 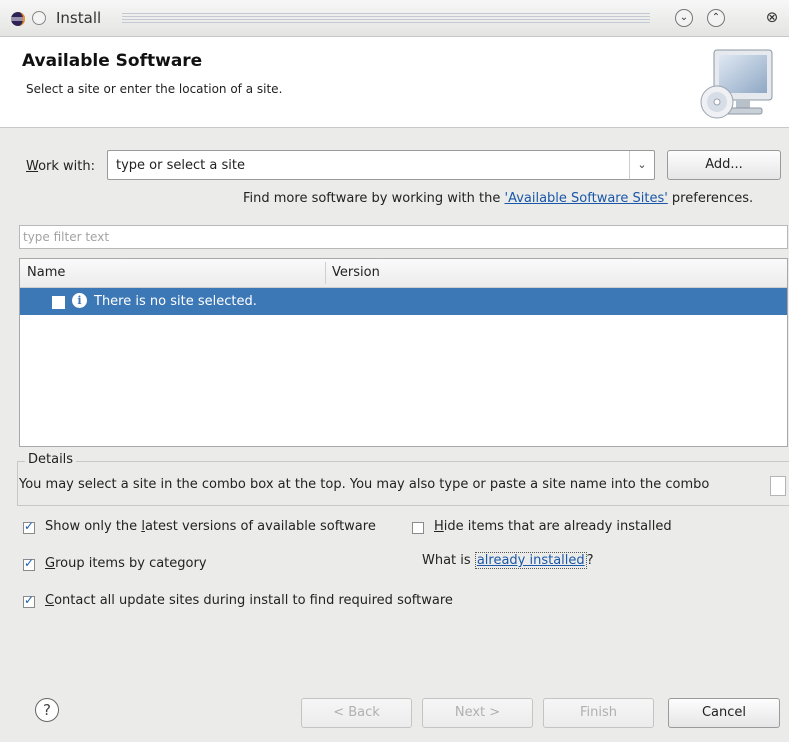 What do you see at coordinates (724, 713) in the screenshot?
I see `cancel-button: Cancel` at bounding box center [724, 713].